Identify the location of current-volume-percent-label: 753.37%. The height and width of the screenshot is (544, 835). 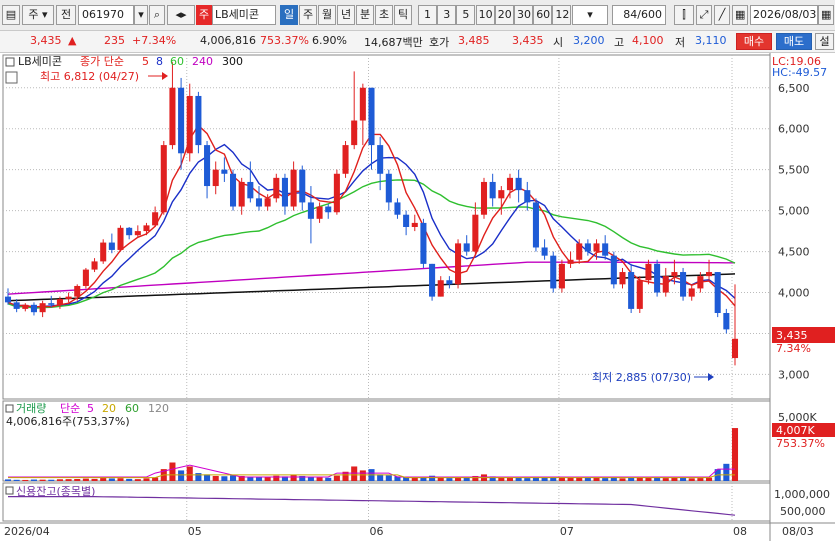
(800, 443).